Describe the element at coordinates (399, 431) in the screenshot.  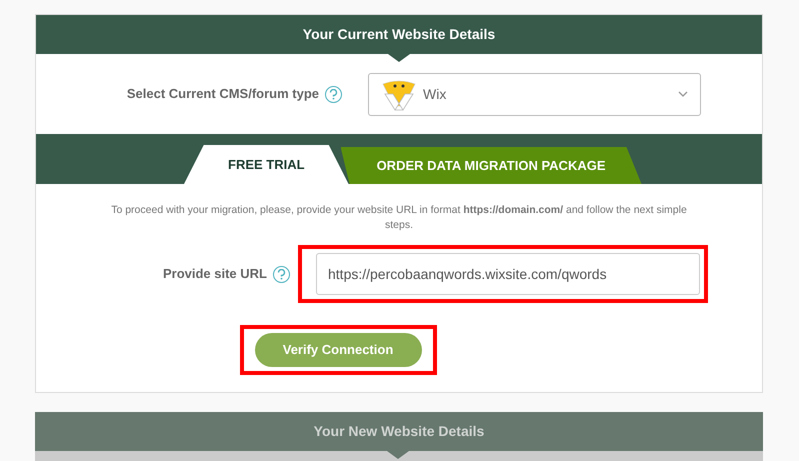
I see `section-title: Your New Website Details` at that location.